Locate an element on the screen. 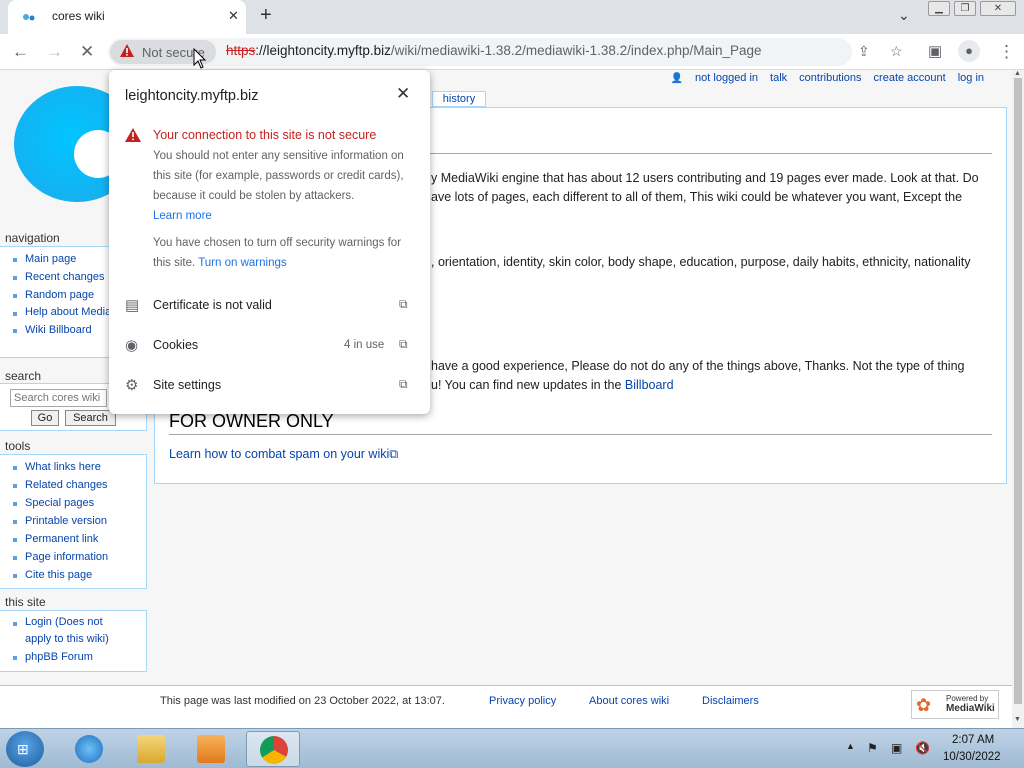 The width and height of the screenshot is (1024, 768). media-player-icon is located at coordinates (211, 749).